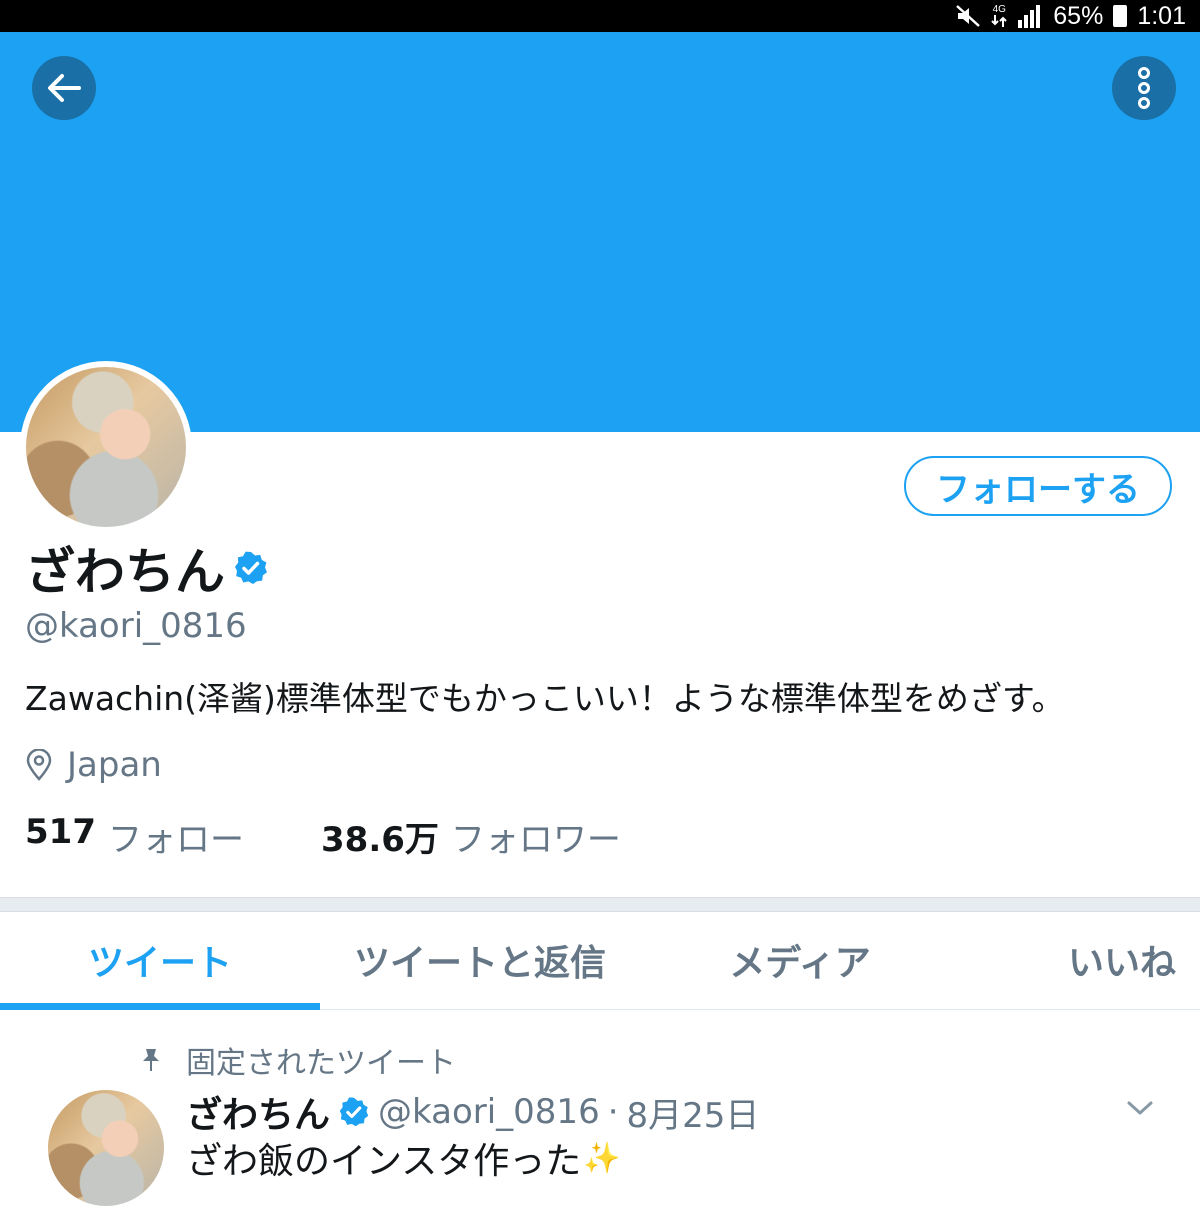  I want to click on tab-media: メディア, so click(800, 960).